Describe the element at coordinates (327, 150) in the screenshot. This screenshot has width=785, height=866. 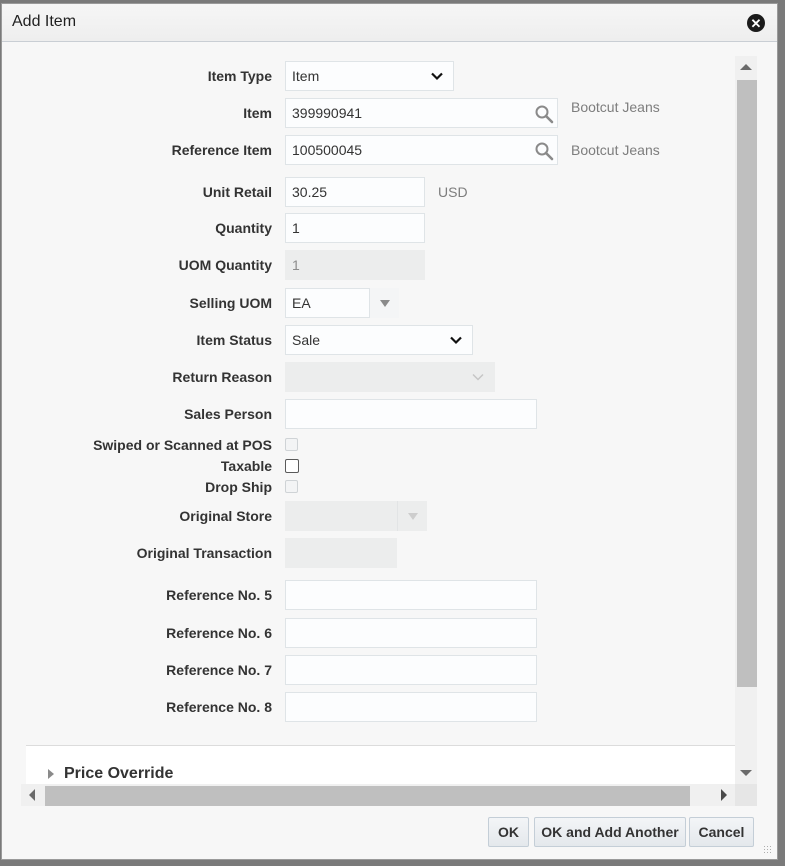
I see `reference-item-value: 100500045` at that location.